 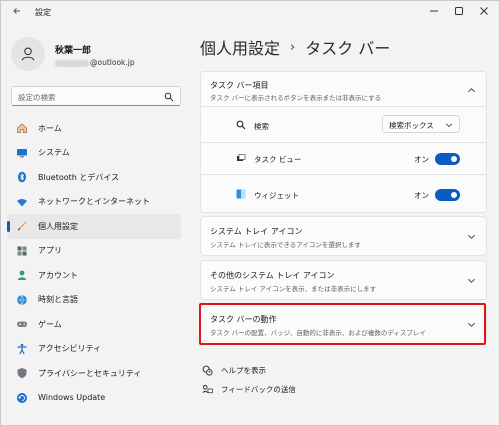 I want to click on search-input: 設定の検索, so click(x=96, y=96).